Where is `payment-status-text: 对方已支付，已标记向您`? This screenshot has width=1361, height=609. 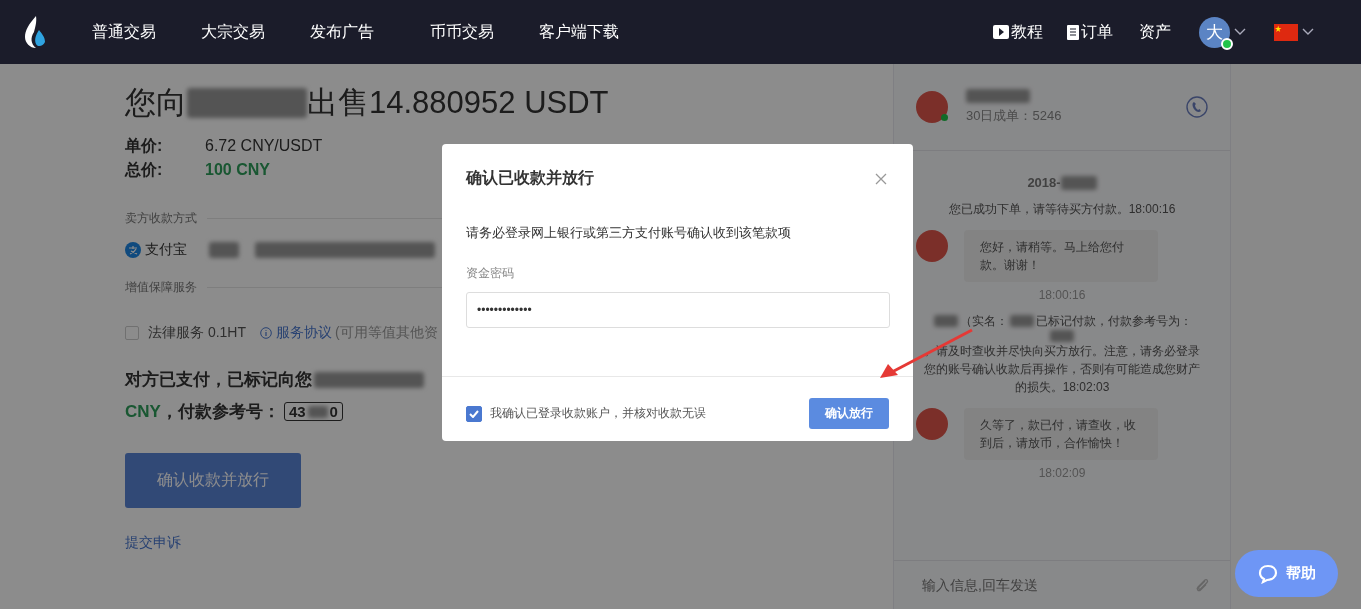
payment-status-text: 对方已支付，已标记向您 is located at coordinates (218, 380).